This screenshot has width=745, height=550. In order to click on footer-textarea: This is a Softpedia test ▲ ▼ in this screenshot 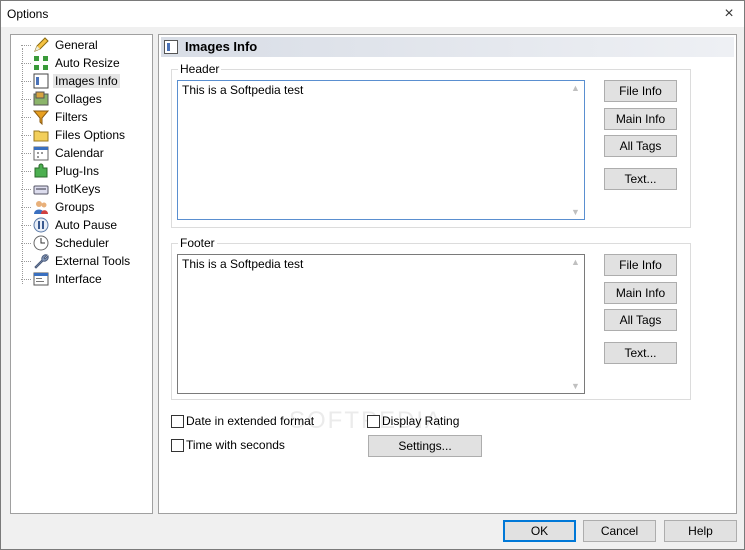, I will do `click(381, 324)`.